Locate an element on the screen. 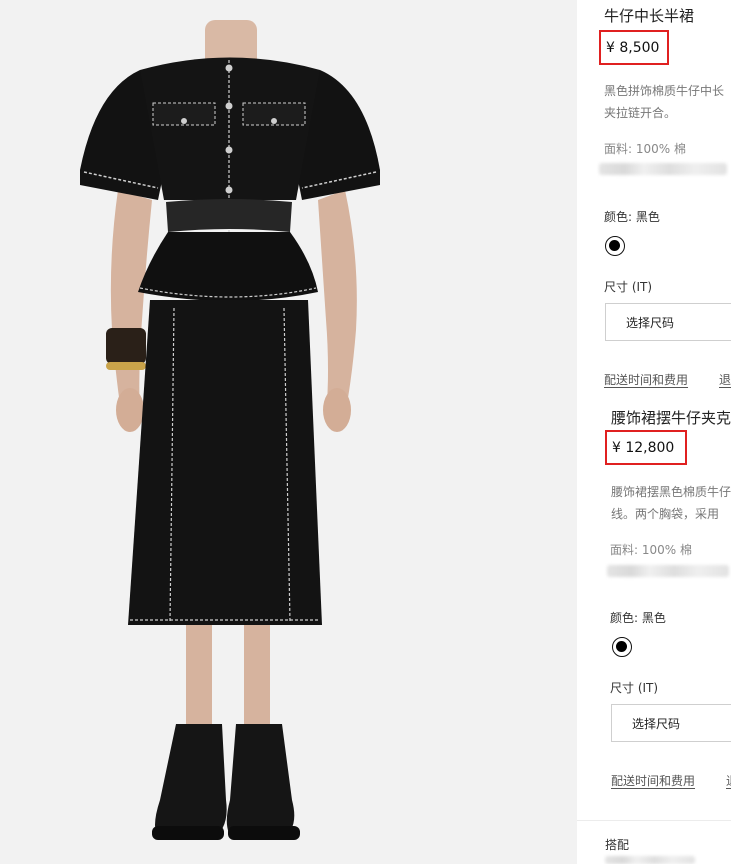 This screenshot has width=731, height=864. pairing-heading: 搭配 is located at coordinates (617, 845).